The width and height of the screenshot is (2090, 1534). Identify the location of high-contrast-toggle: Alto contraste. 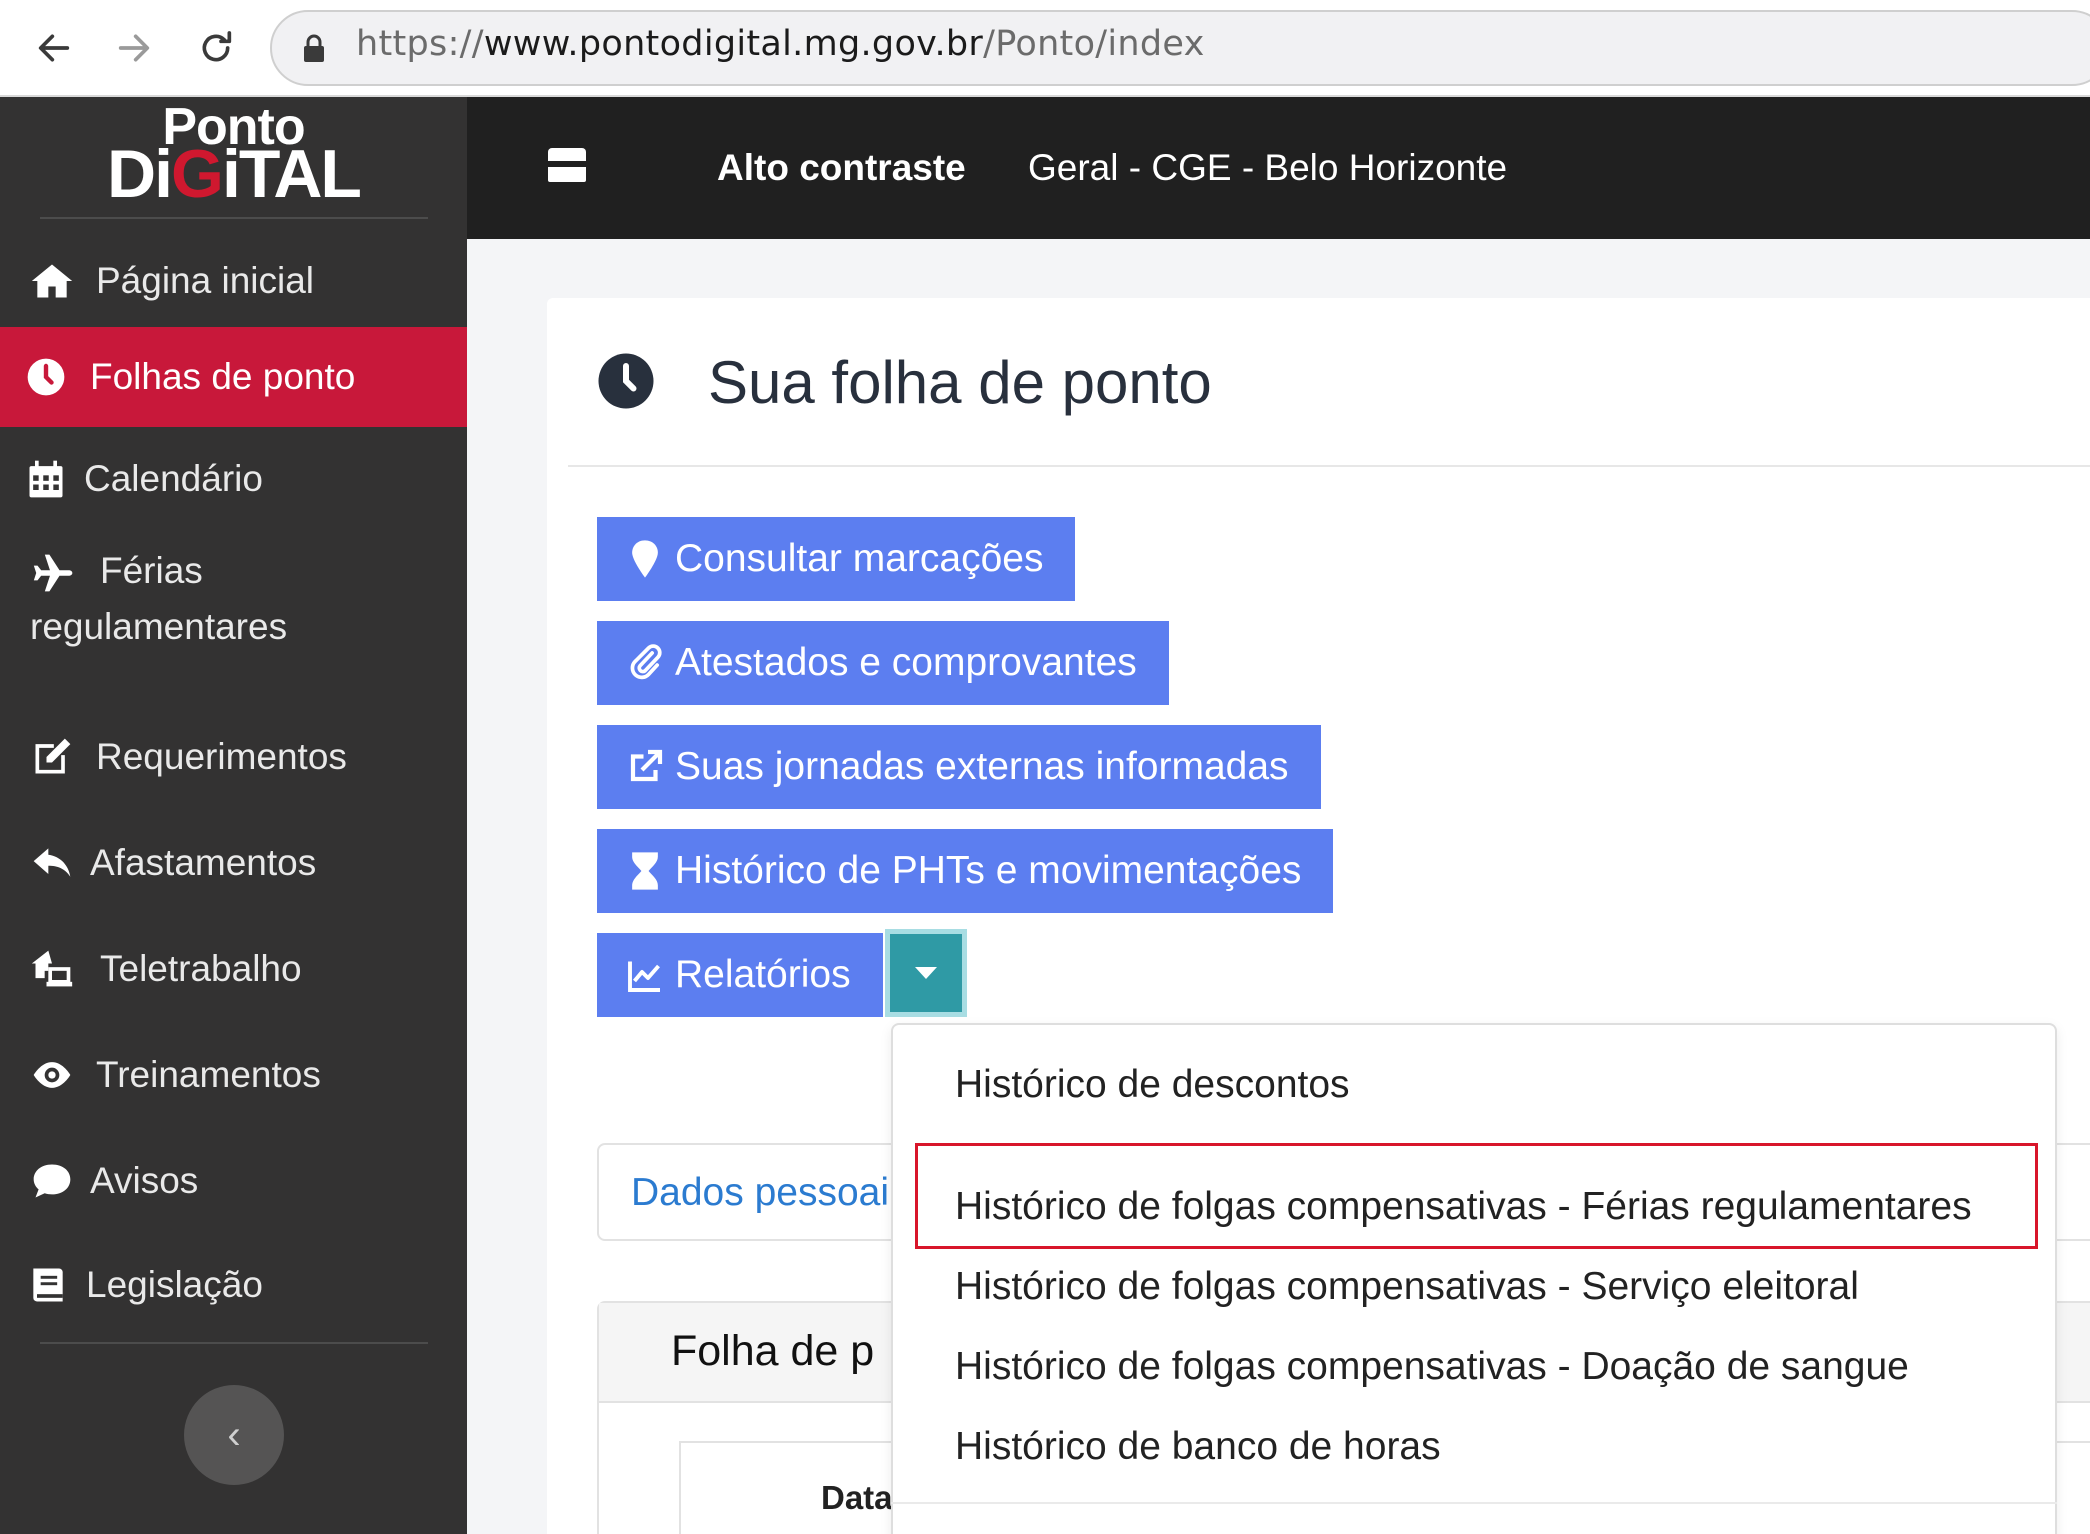
(841, 168).